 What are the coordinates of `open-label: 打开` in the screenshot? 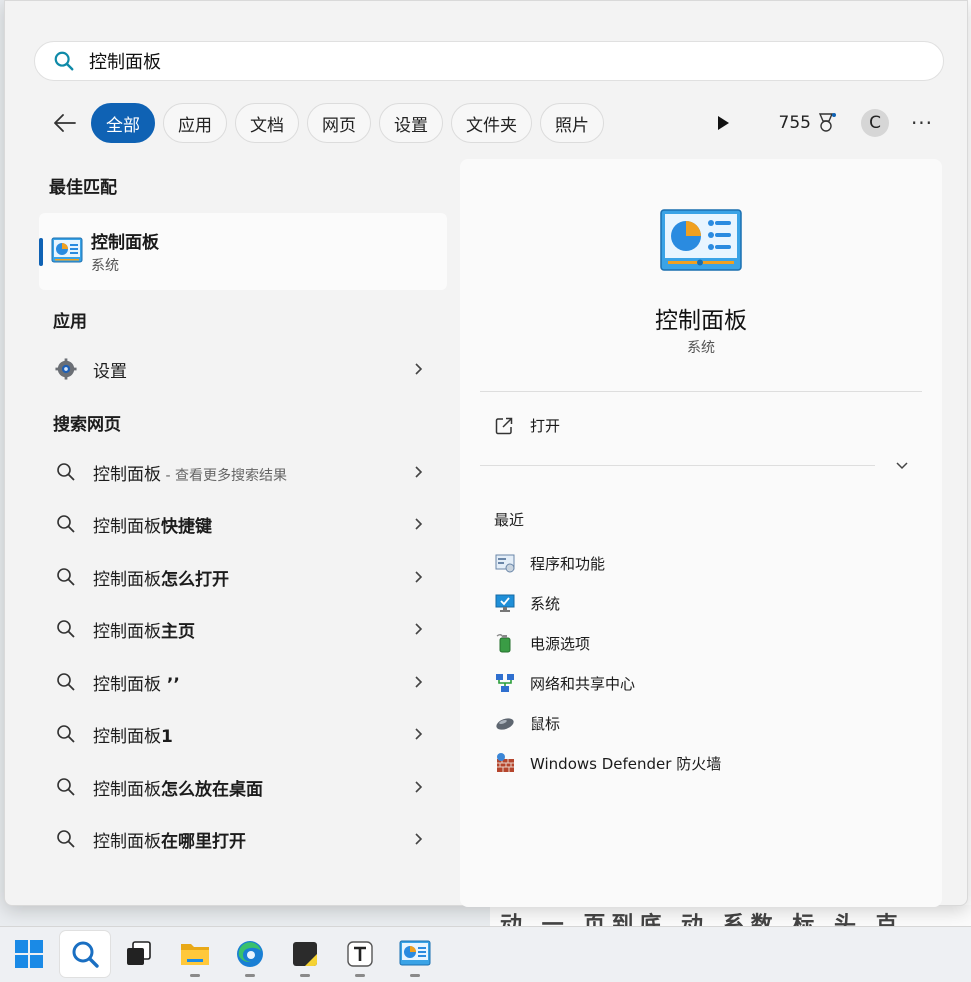 It's located at (545, 426).